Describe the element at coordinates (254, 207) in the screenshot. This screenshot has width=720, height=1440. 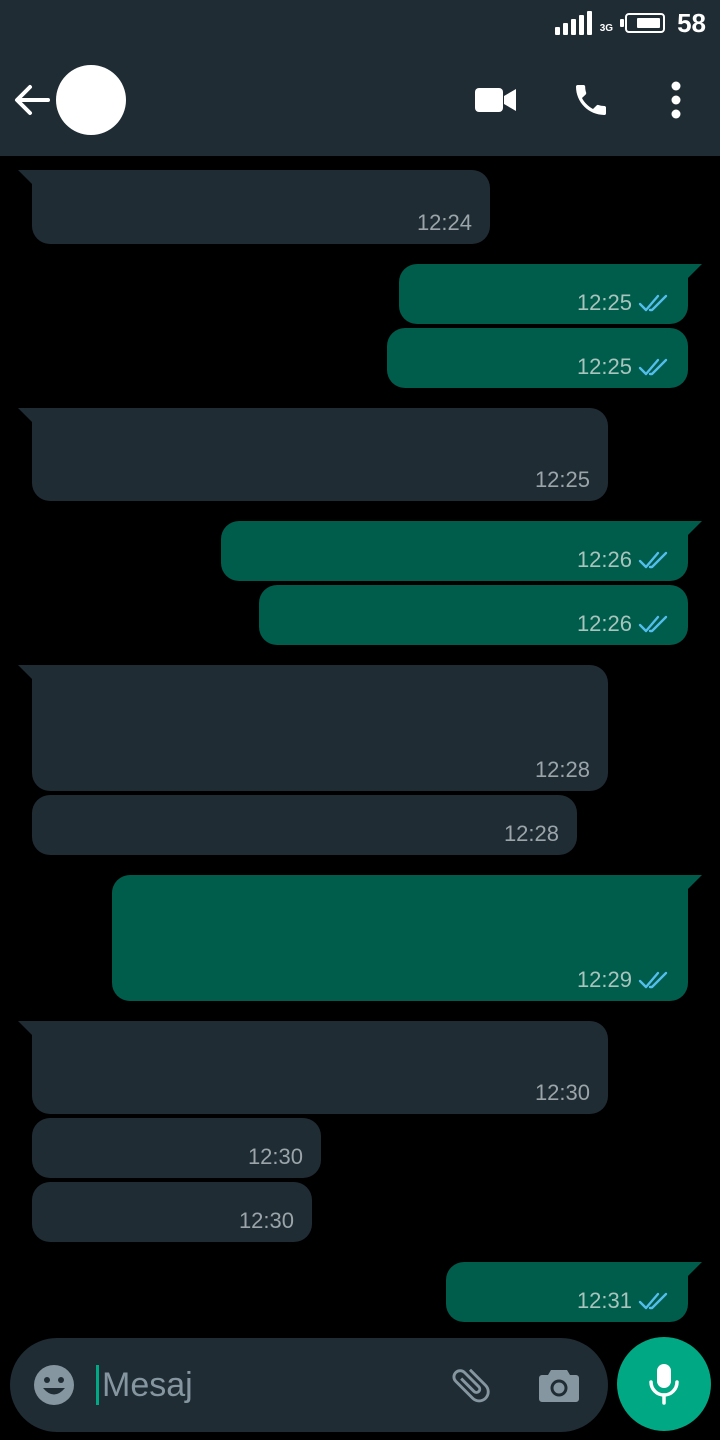
I see `message-bubble-incoming: 12:24` at that location.